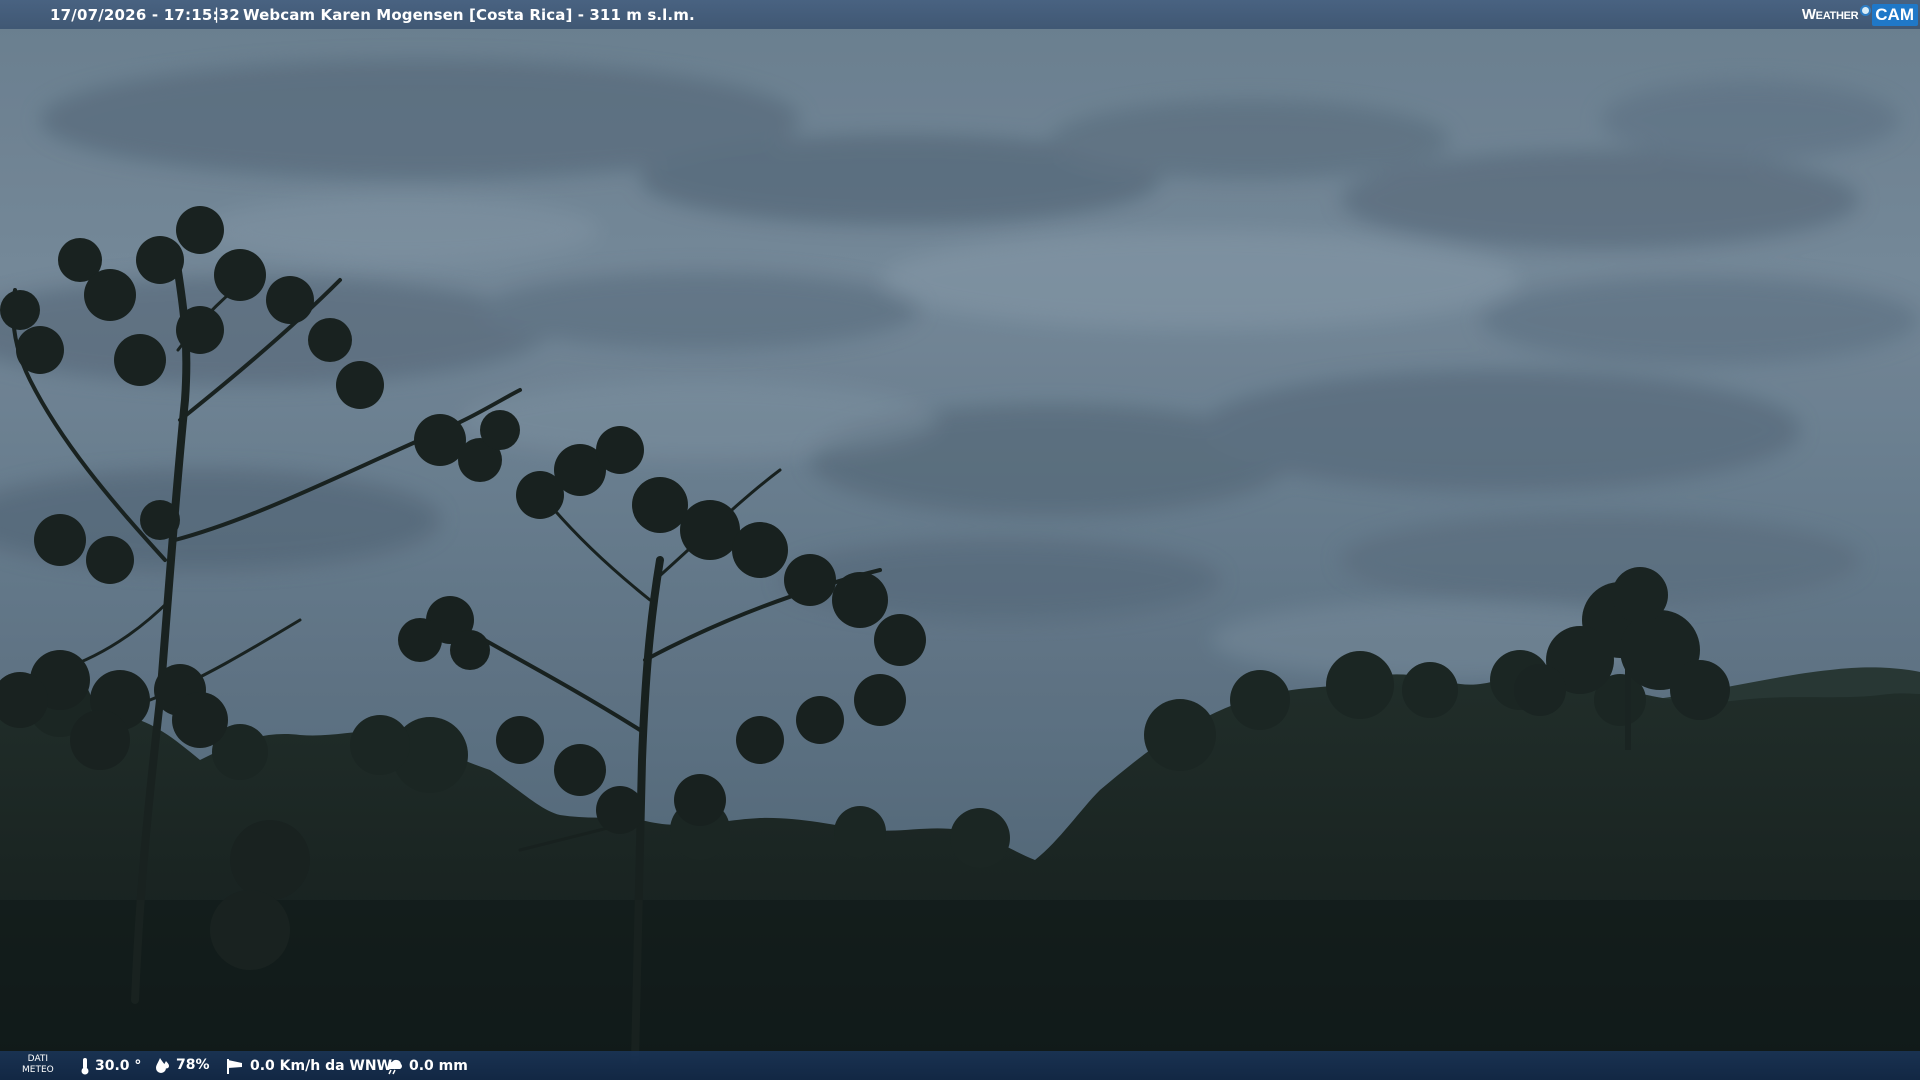 Image resolution: width=1920 pixels, height=1080 pixels. Describe the element at coordinates (1895, 14) in the screenshot. I see `logo-cam-badge: CAM` at that location.